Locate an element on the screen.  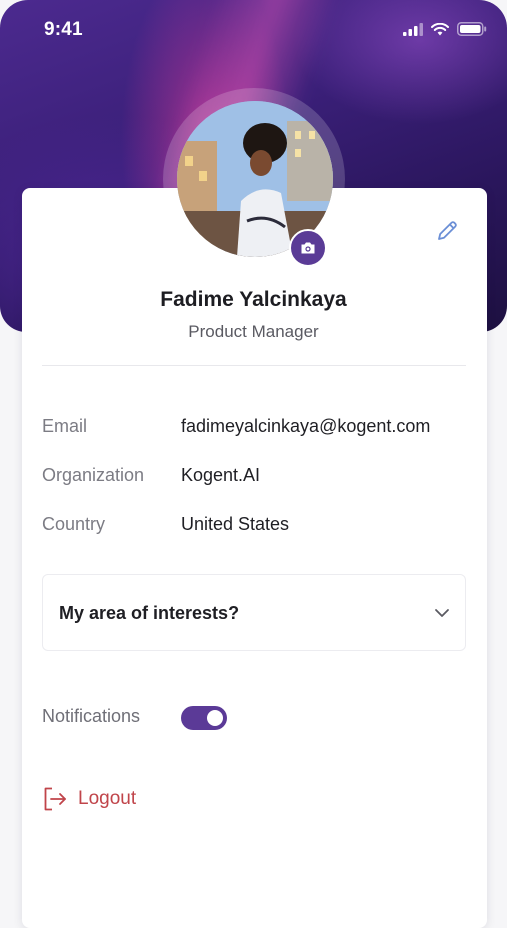
email-value: fadimeyalcinkaya@kogent.com is located at coordinates (306, 426).